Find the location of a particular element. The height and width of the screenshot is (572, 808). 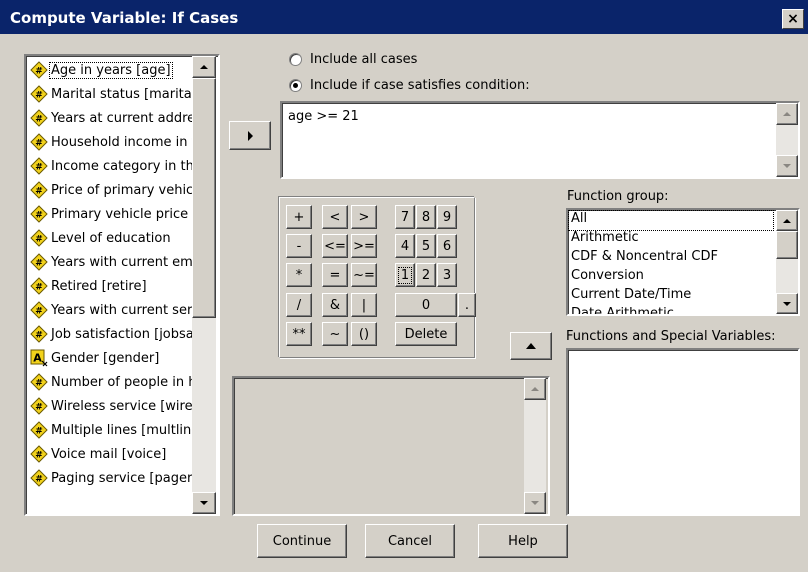

variable-item: # Marital status [marital] is located at coordinates (116, 94).